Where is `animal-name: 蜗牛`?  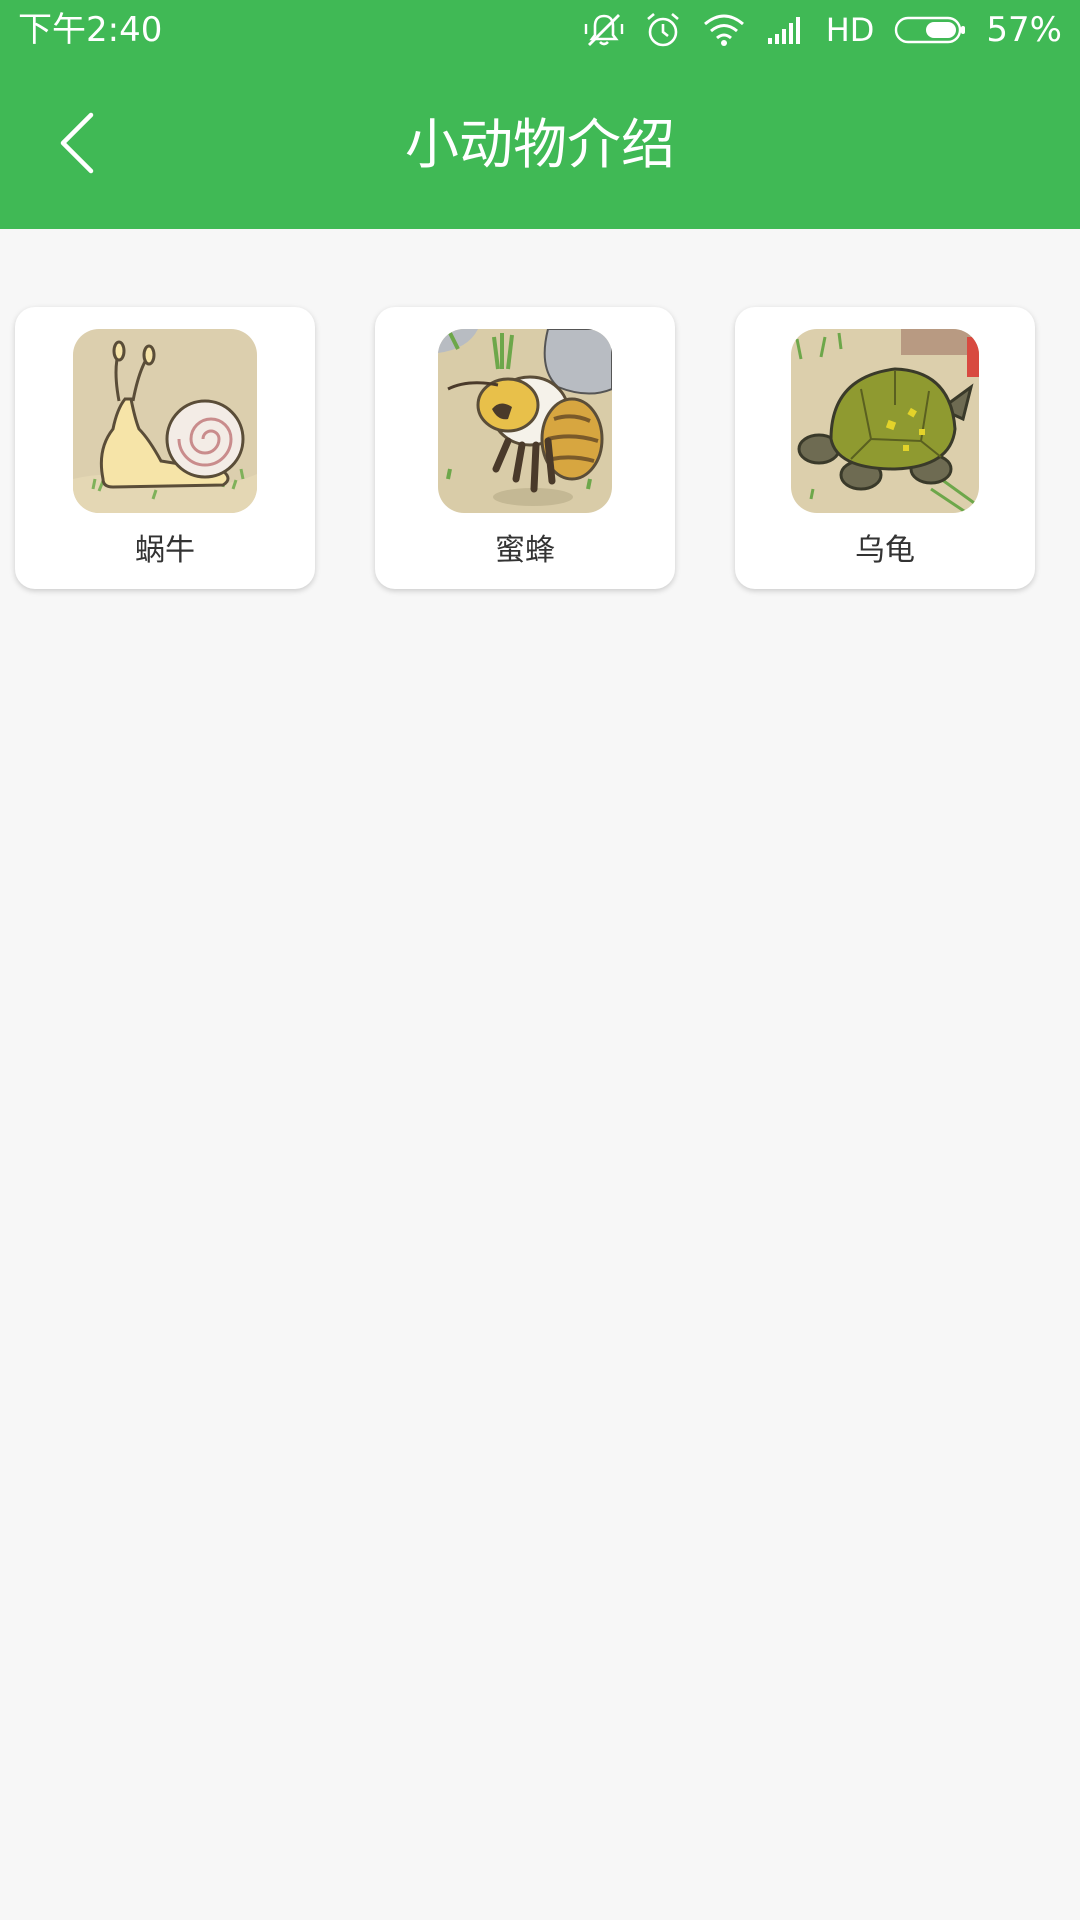 animal-name: 蜗牛 is located at coordinates (165, 550).